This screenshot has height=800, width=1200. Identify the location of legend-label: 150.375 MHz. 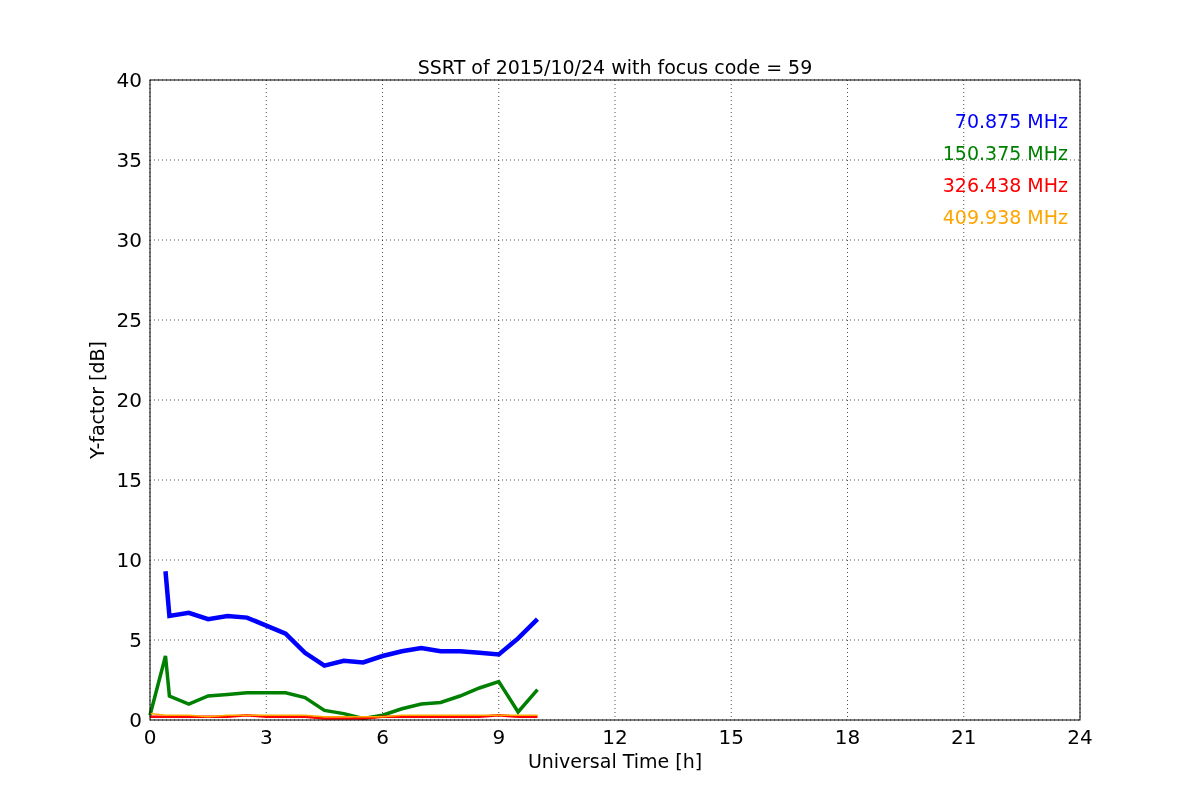
(1005, 153).